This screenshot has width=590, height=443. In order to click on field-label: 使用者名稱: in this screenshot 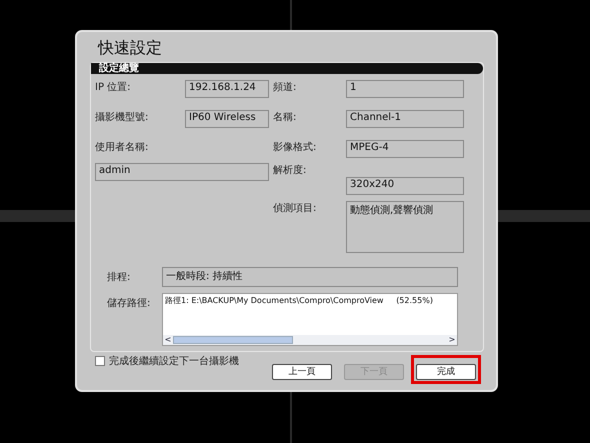, I will do `click(122, 147)`.